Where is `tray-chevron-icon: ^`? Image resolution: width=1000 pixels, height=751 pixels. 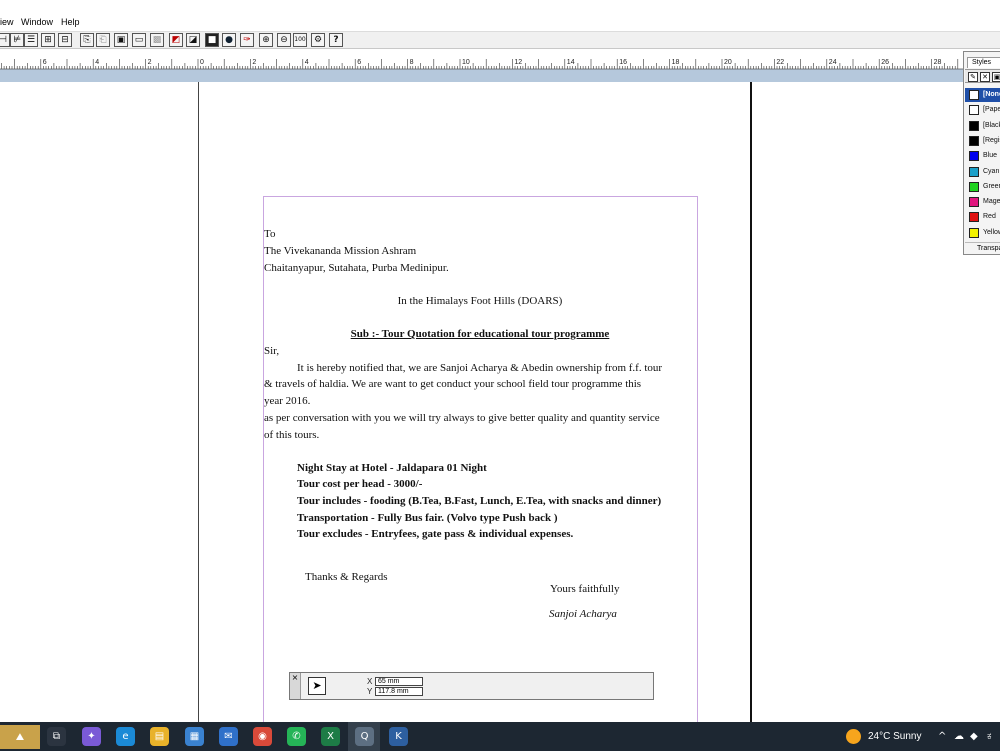
tray-chevron-icon: ^ is located at coordinates (942, 736).